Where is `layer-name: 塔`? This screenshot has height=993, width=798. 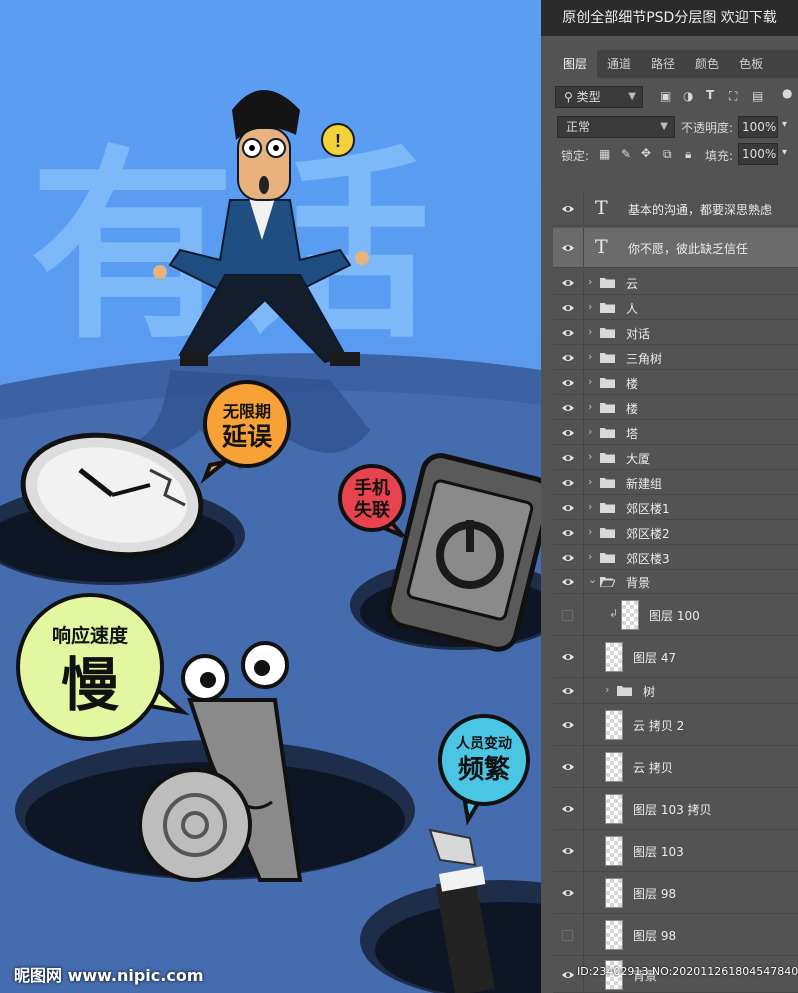 layer-name: 塔 is located at coordinates (632, 433).